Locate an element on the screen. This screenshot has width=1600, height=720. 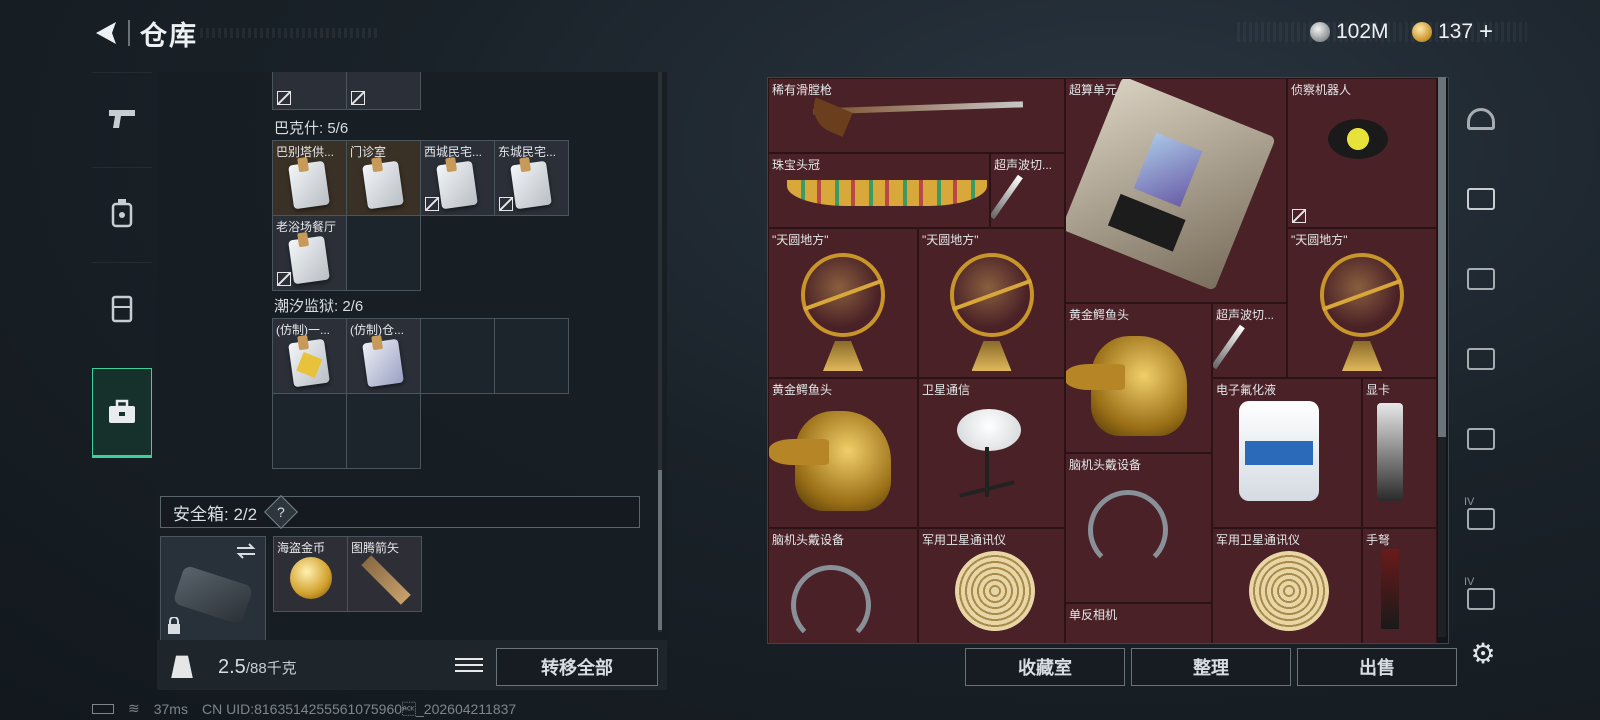
tripod is located at coordinates (987, 472).